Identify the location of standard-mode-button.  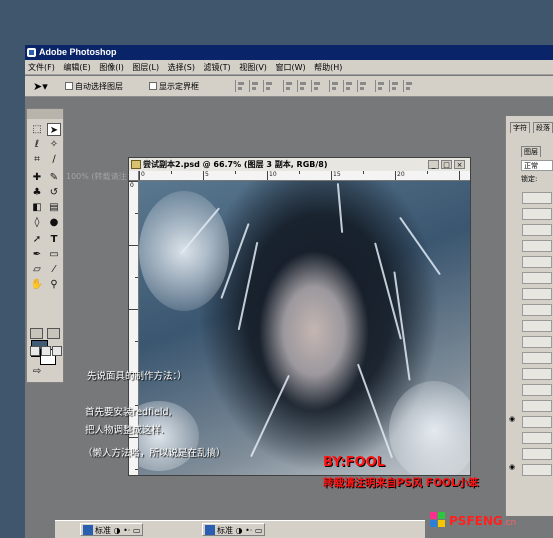
(36, 333).